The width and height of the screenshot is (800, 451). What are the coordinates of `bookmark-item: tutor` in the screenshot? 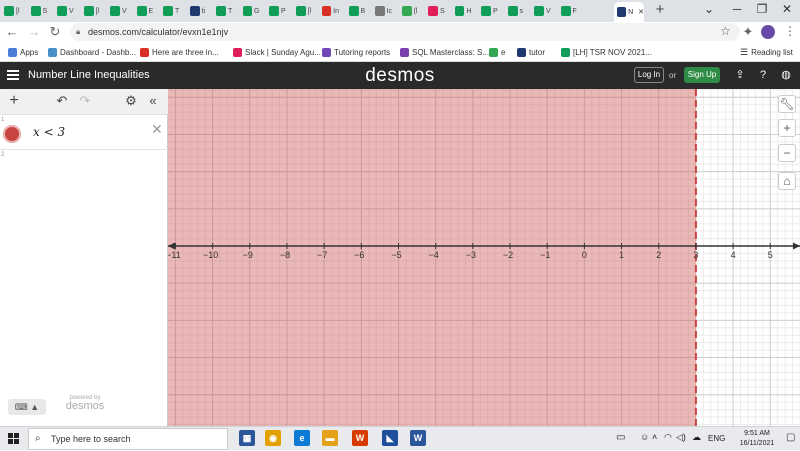 It's located at (531, 52).